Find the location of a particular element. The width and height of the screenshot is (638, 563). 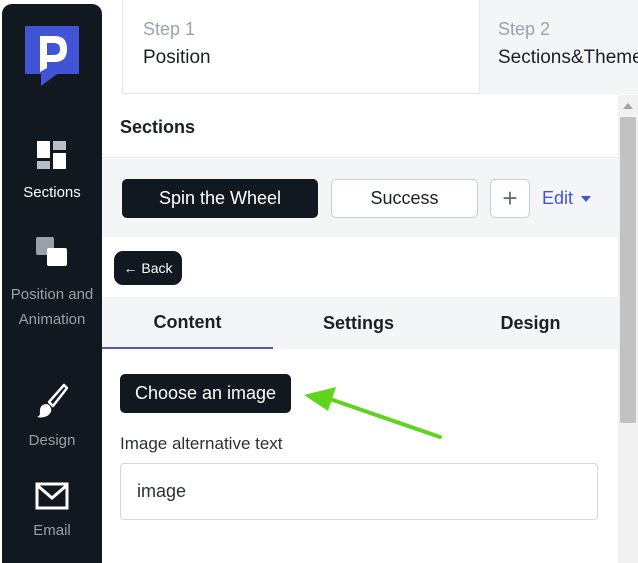

editor-subtabs: Content Settings Design is located at coordinates (360, 323).